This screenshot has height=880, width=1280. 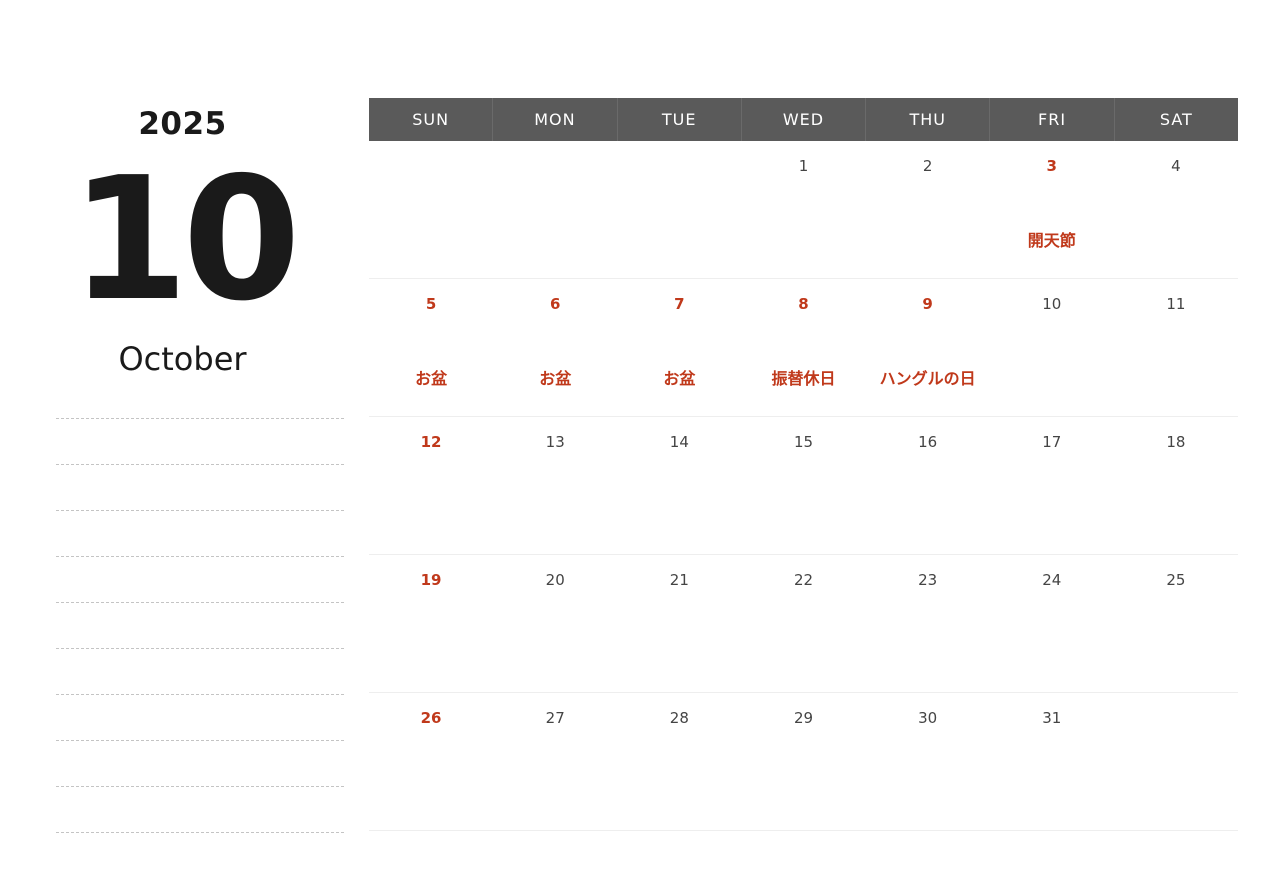 What do you see at coordinates (555, 623) in the screenshot?
I see `day-cell-mon: 20` at bounding box center [555, 623].